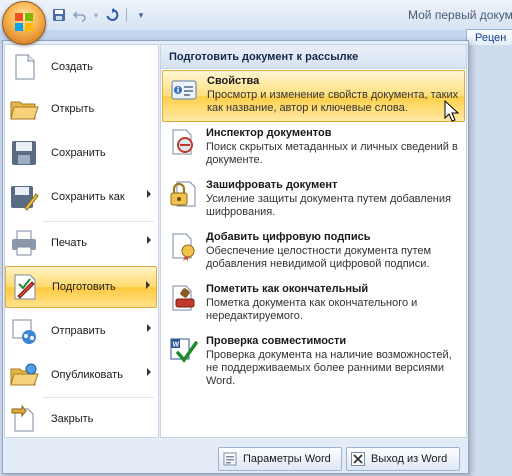 This screenshot has width=512, height=476. Describe the element at coordinates (409, 459) in the screenshot. I see `exit-word-label: Выход из Word` at that location.